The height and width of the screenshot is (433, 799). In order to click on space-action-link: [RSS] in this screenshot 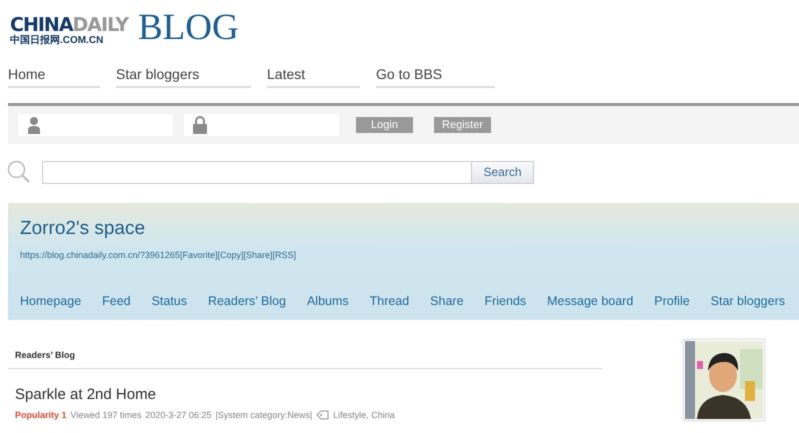, I will do `click(284, 255)`.